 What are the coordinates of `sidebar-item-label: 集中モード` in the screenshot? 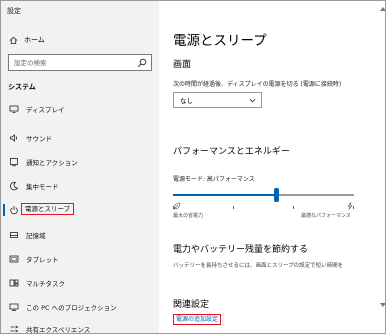 It's located at (42, 187).